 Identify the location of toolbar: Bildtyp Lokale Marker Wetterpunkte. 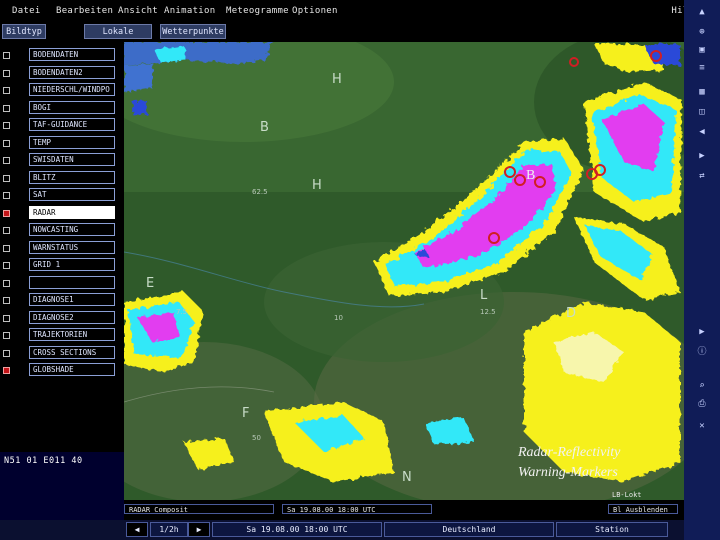
(342, 37).